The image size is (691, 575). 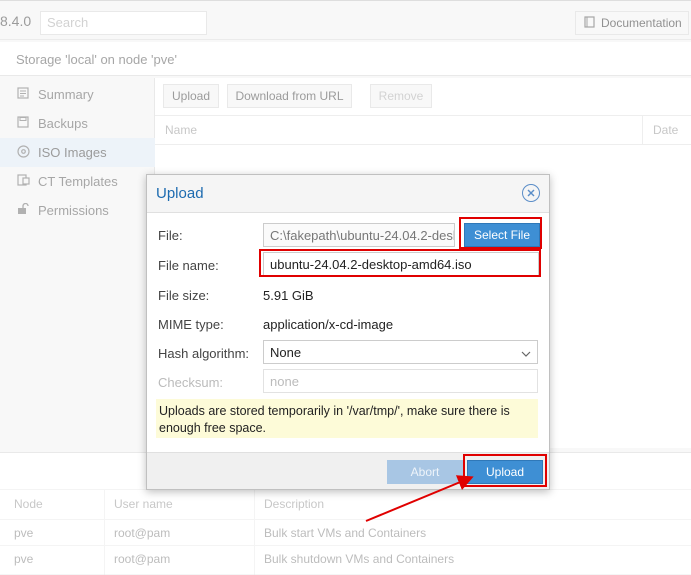 I want to click on filename-label: File name:, so click(x=188, y=265).